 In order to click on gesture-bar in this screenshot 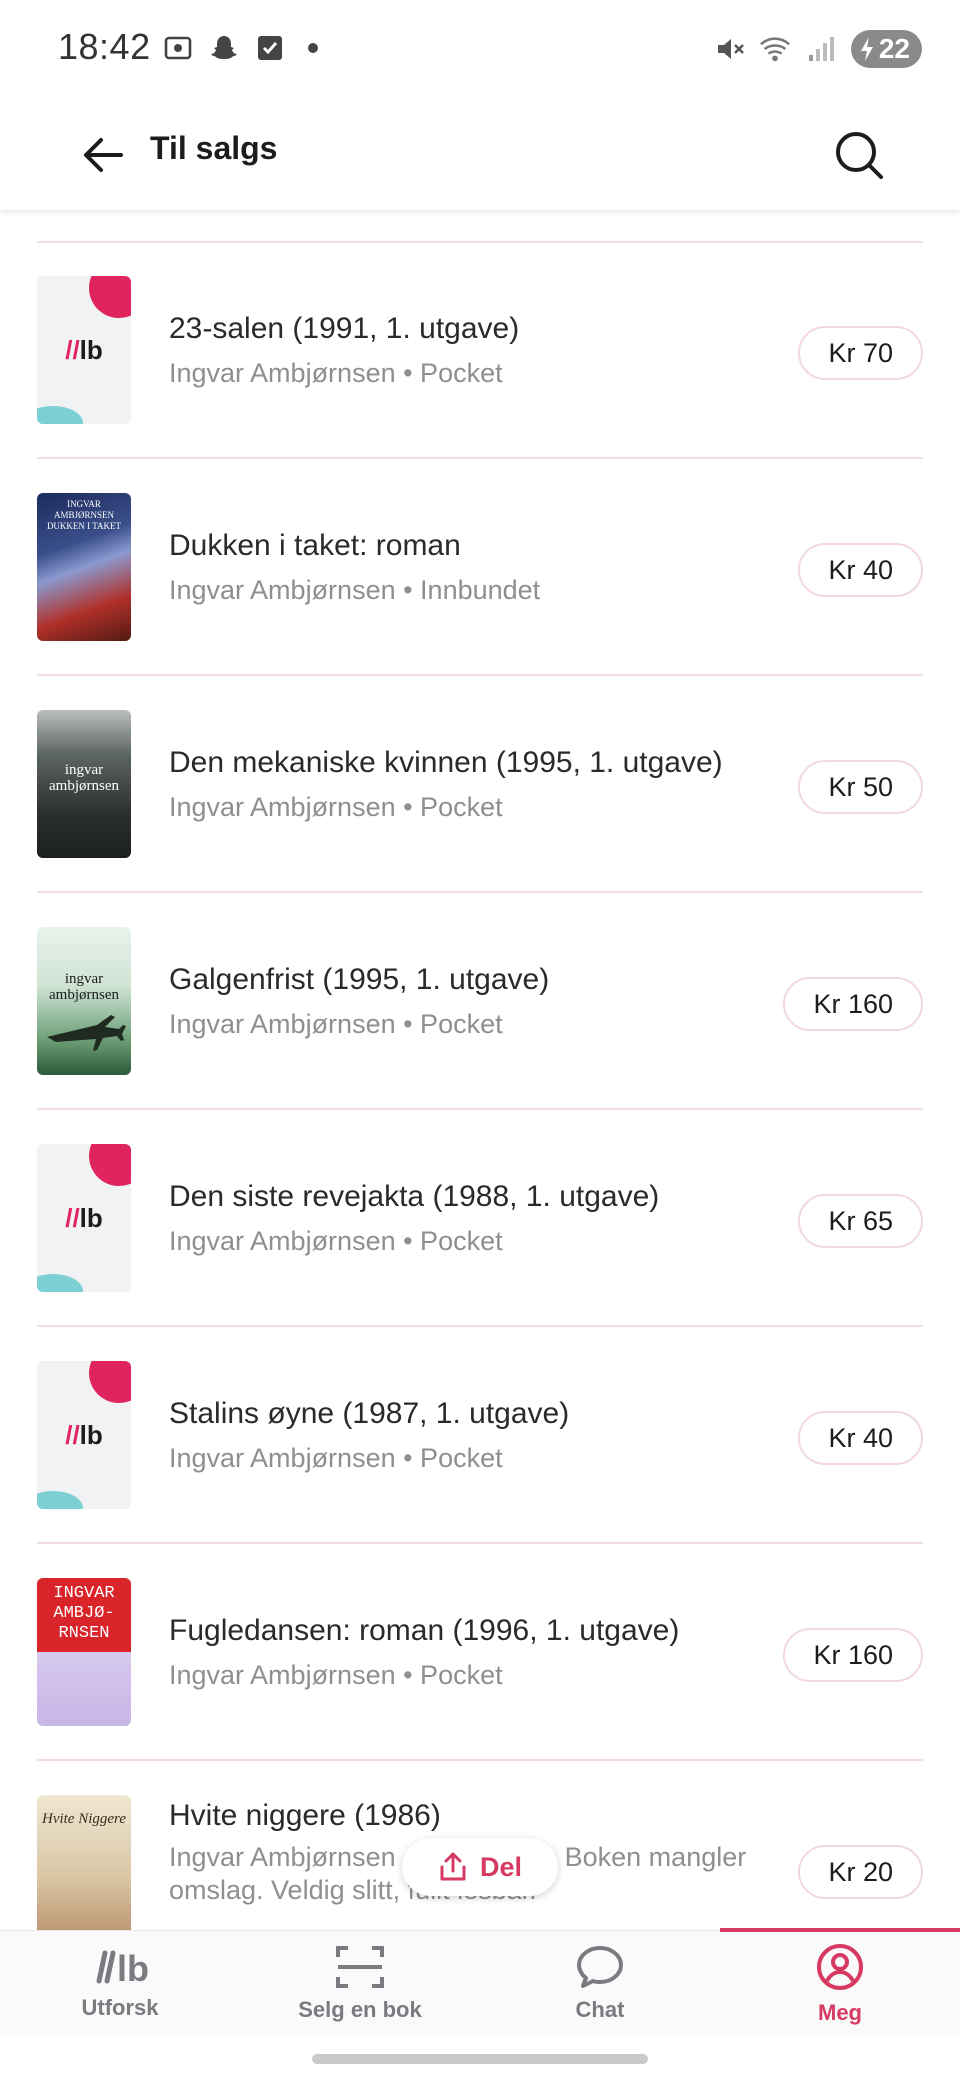, I will do `click(480, 2059)`.